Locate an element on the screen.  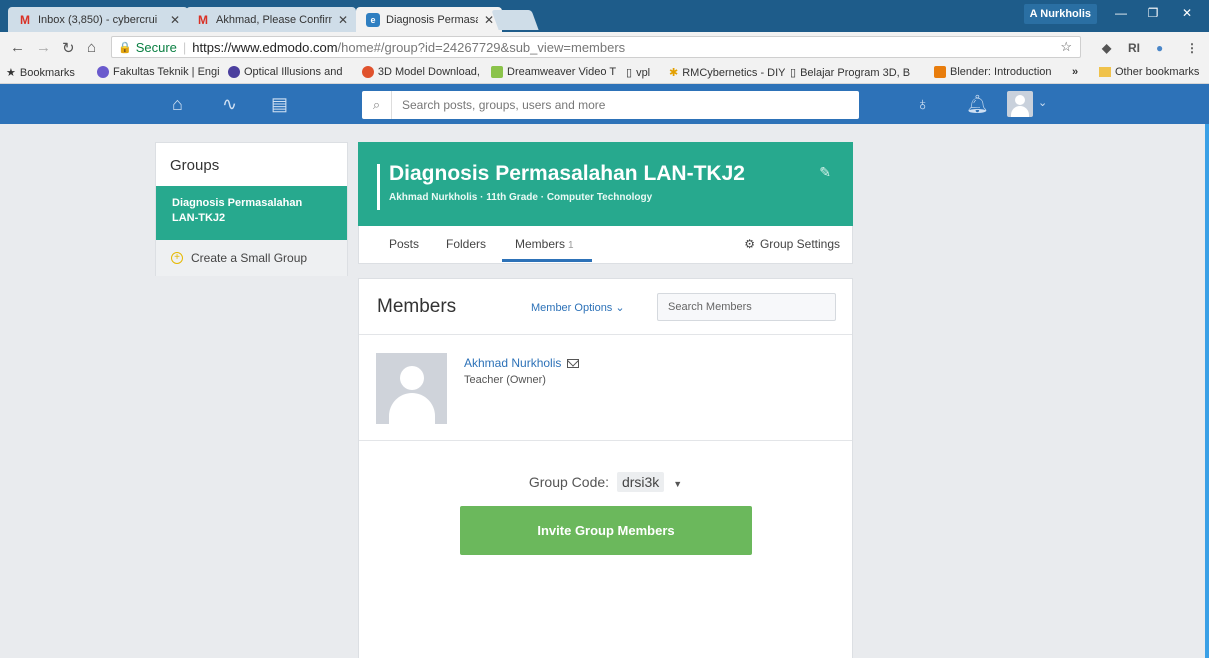
group-code-row: Group Code: drsi3k ▼ is located at coordinates (605, 482).